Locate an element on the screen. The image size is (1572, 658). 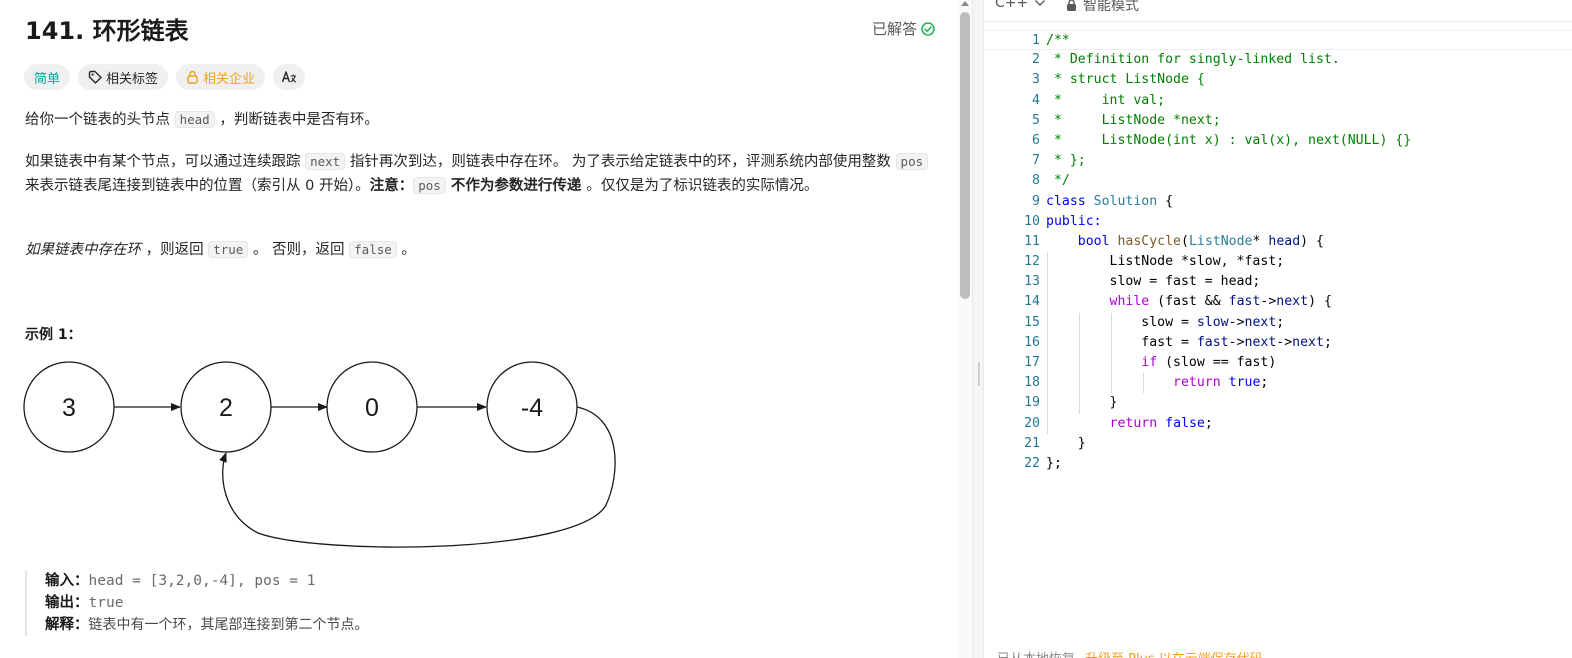
translate-icon is located at coordinates (289, 77).